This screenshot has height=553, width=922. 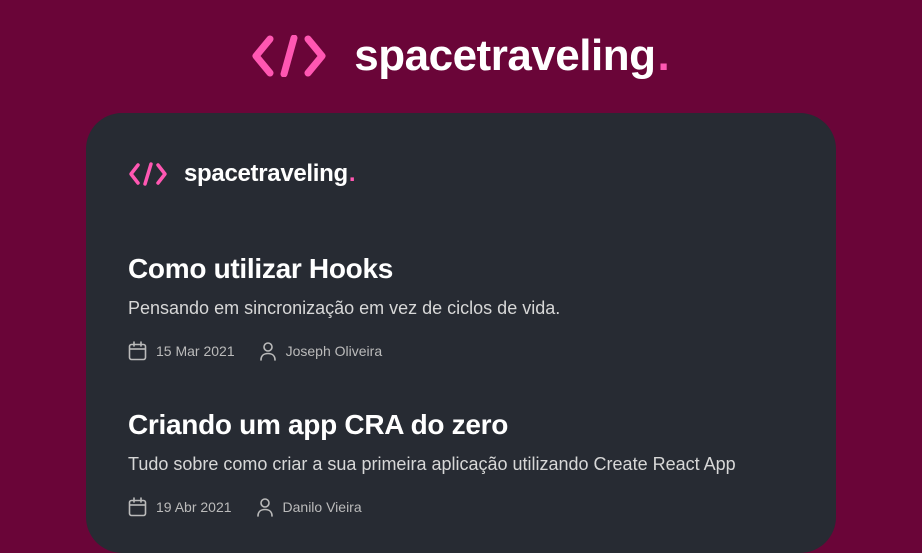 I want to click on post-title: Criando um app CRA do zero, so click(x=473, y=425).